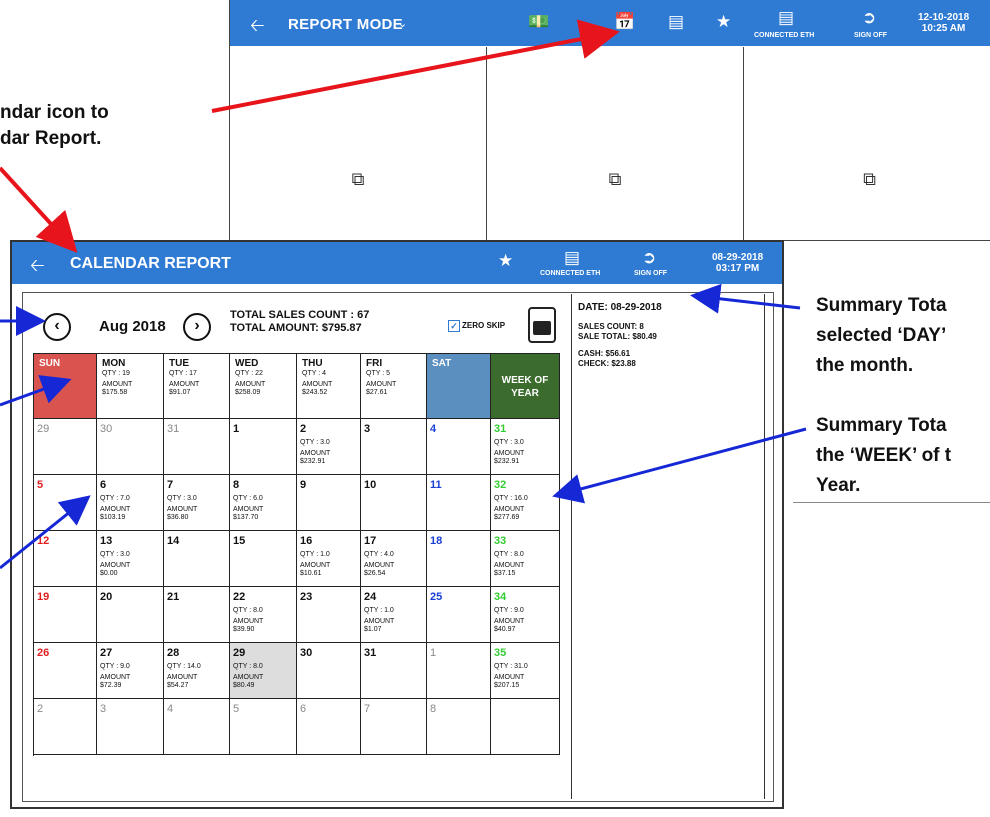  What do you see at coordinates (45, 532) in the screenshot?
I see `arrow-to-day-cell` at bounding box center [45, 532].